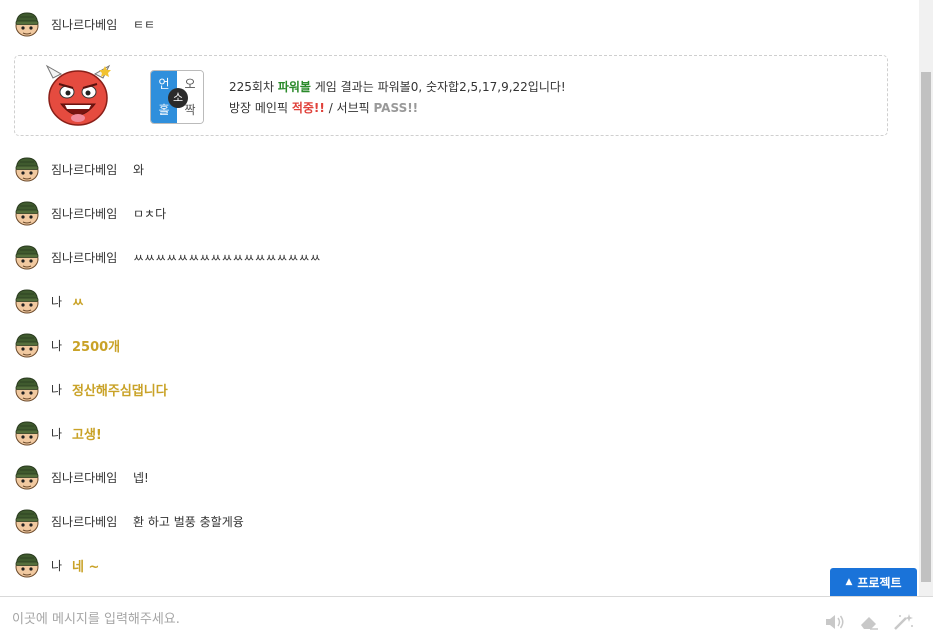 The height and width of the screenshot is (639, 933). I want to click on sub-pick-result: PASS!!, so click(396, 108).